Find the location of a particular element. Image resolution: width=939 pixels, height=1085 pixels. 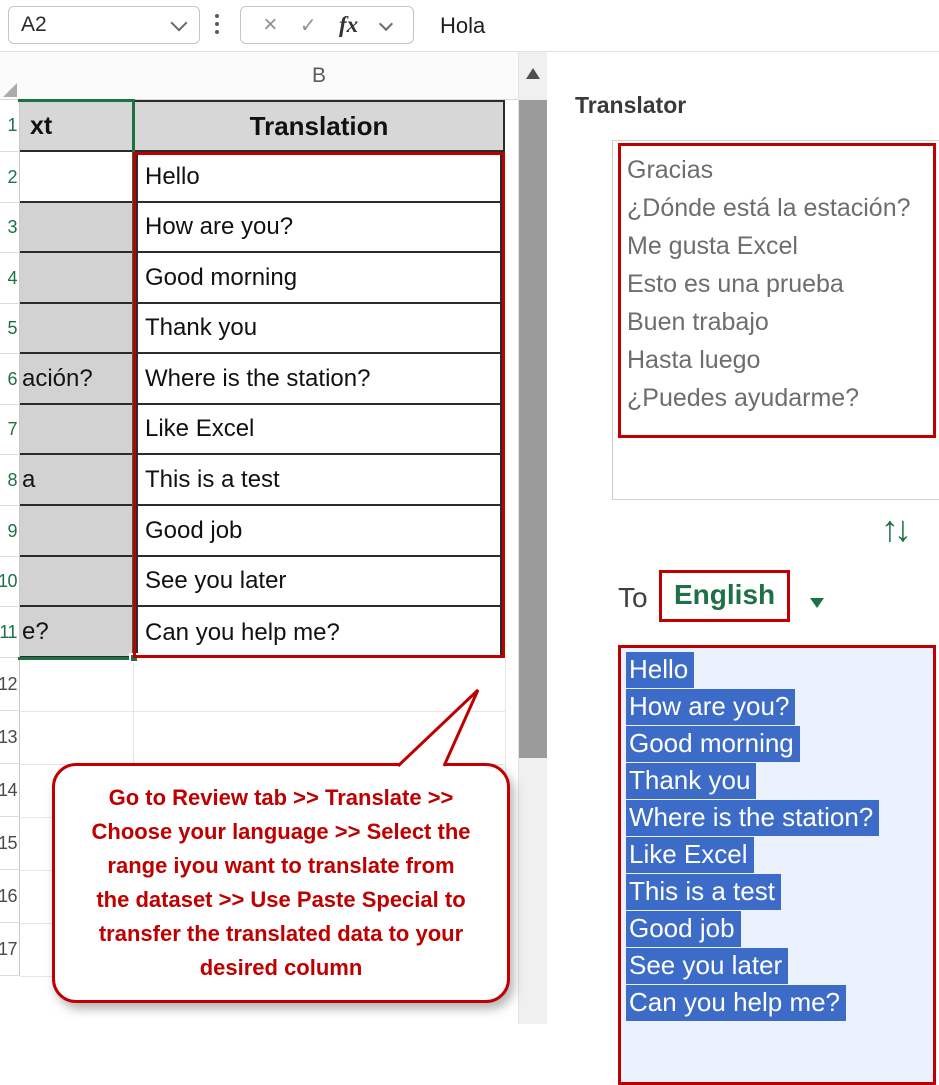

row-header-2: 2 is located at coordinates (10, 177).